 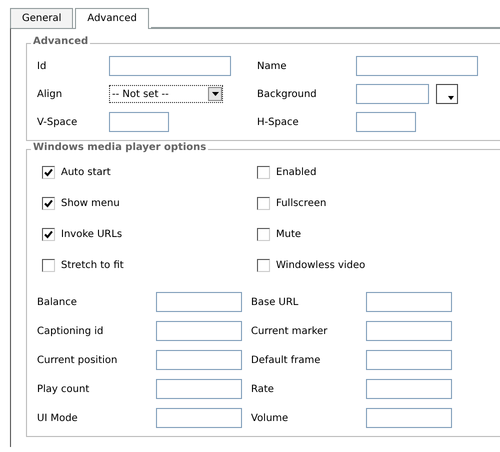 I want to click on field-label: Balance, so click(x=57, y=302).